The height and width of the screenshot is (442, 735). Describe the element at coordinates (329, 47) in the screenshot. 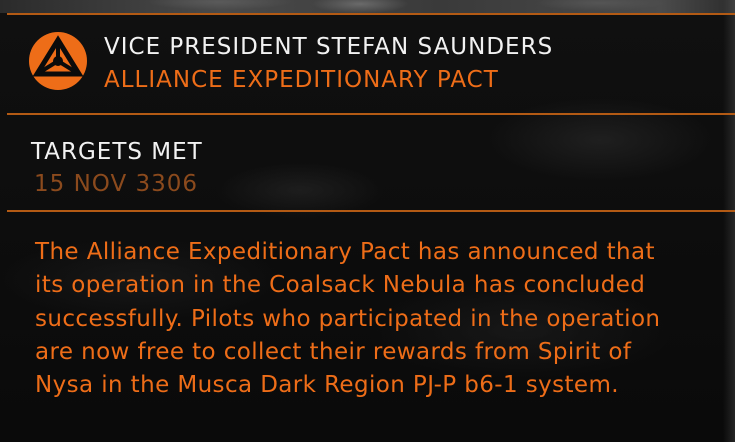

I see `sender-name: VICE PRESIDENT STEFAN SAUNDERS` at that location.